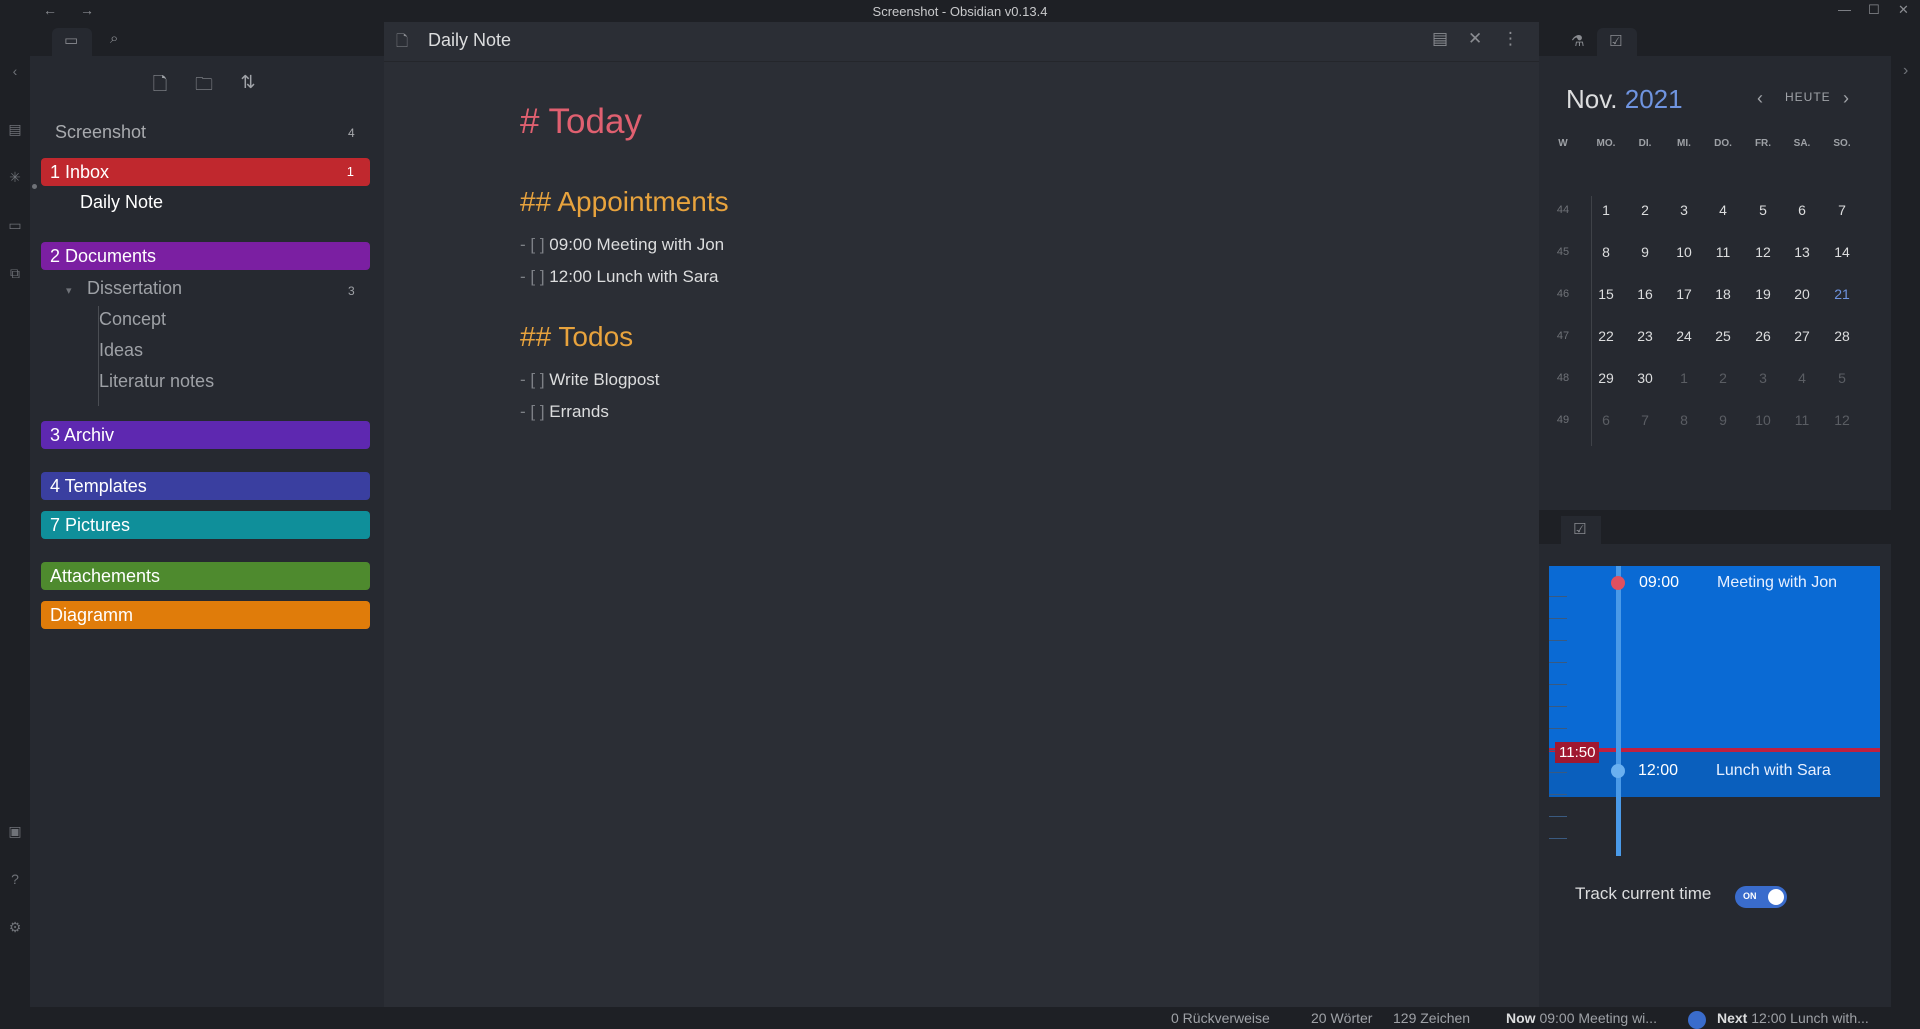 The height and width of the screenshot is (1029, 1920). I want to click on calendar-day: 24, so click(1684, 336).